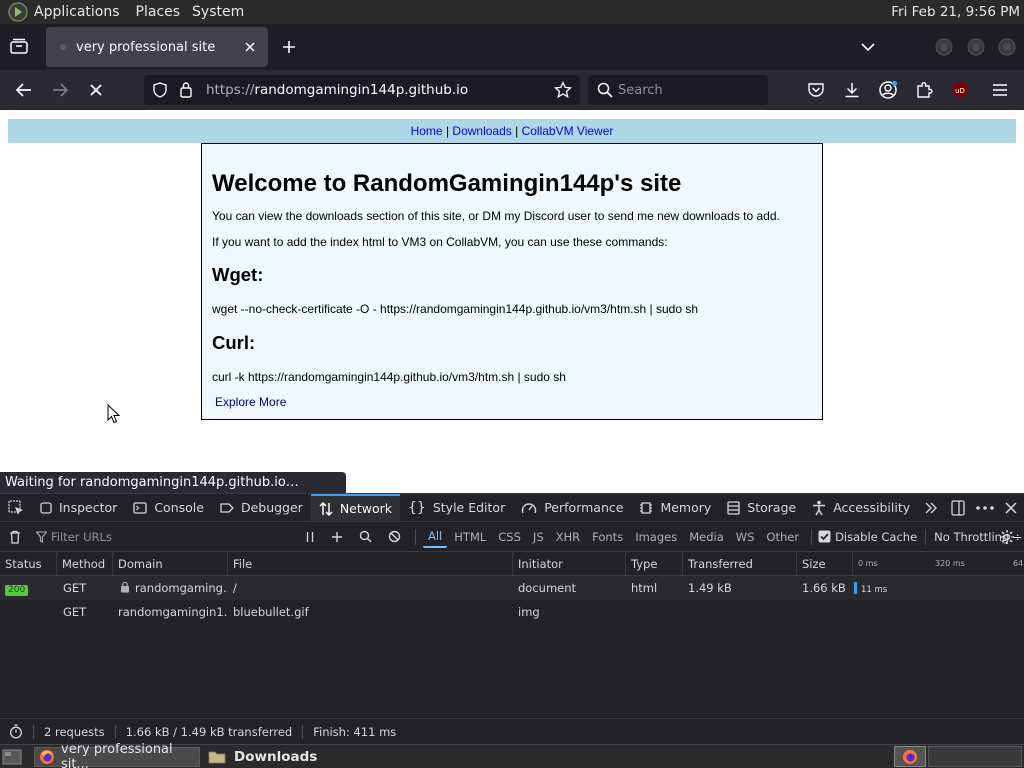 This screenshot has height=768, width=1024. I want to click on nav-link-collabvm-viewer: CollabVM Viewer, so click(568, 131).